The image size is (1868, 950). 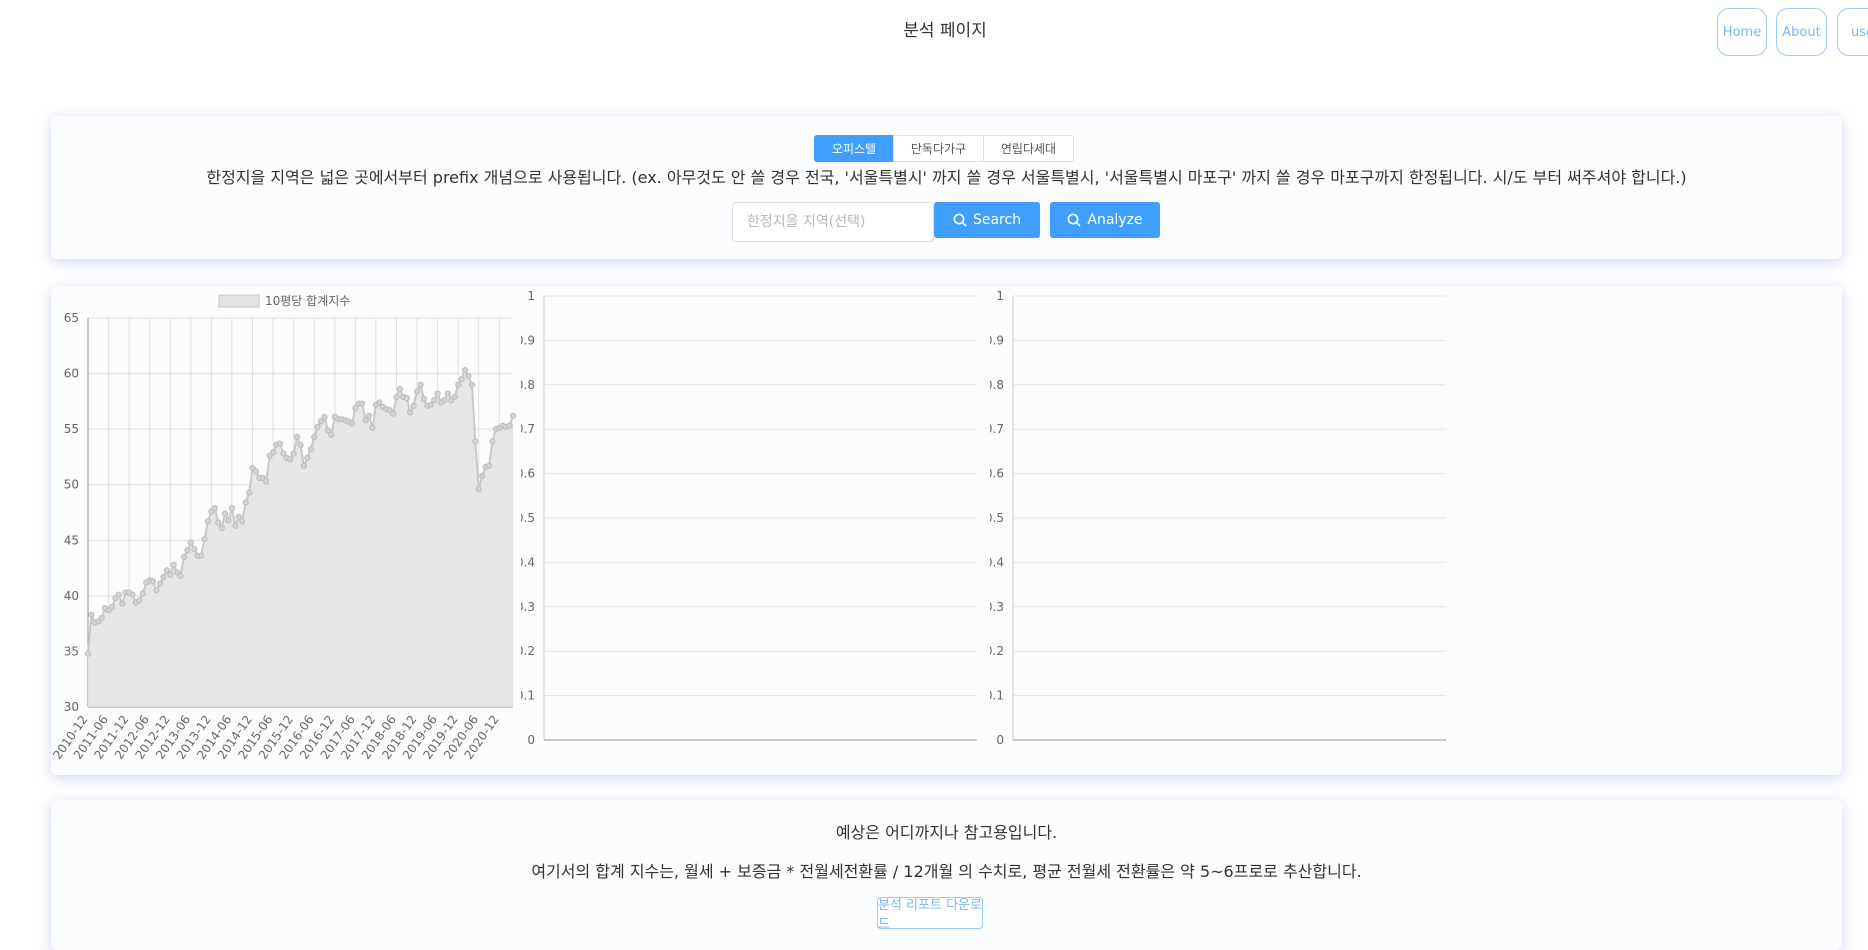 What do you see at coordinates (239, 301) in the screenshot?
I see `legend-swatch` at bounding box center [239, 301].